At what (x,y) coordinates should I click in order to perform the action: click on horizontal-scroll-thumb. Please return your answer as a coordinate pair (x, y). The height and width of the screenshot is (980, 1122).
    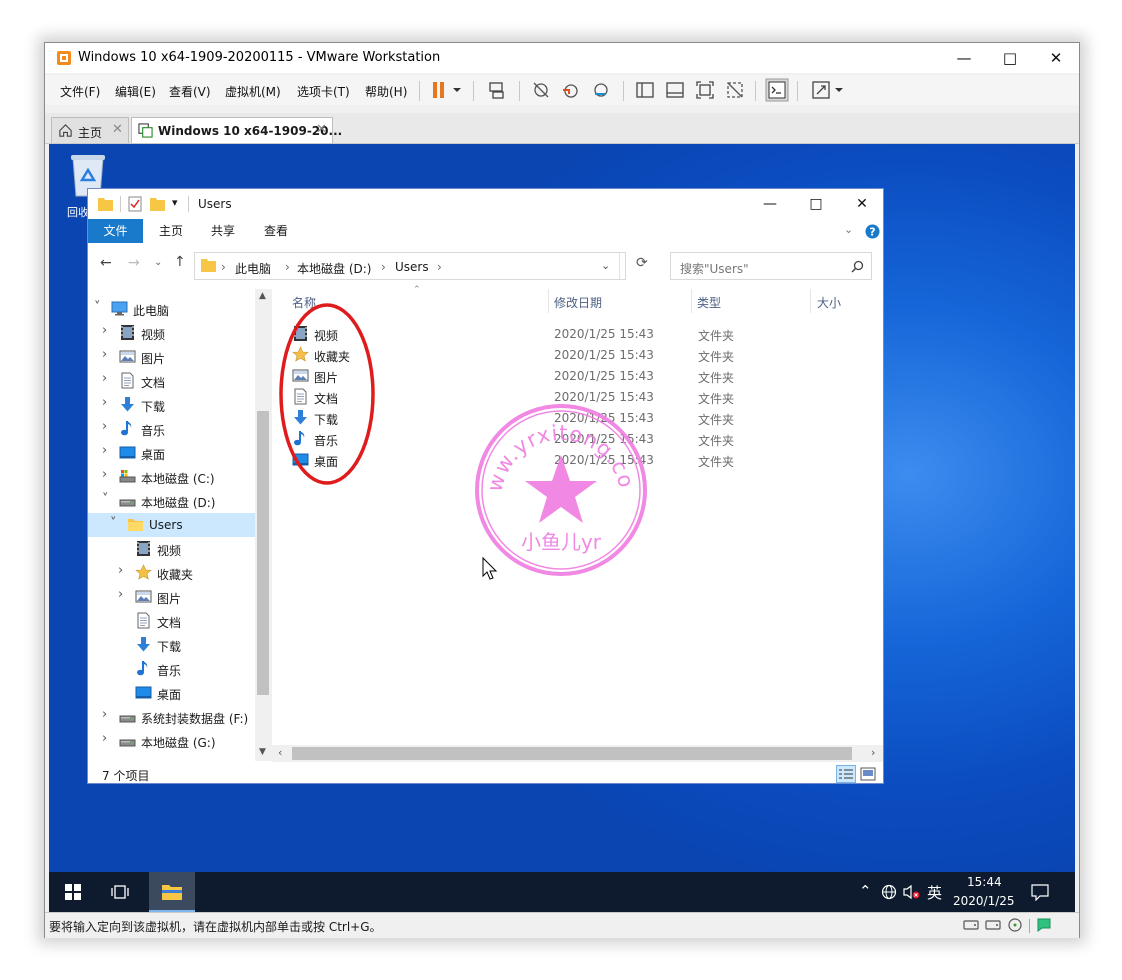
    Looking at the image, I should click on (572, 753).